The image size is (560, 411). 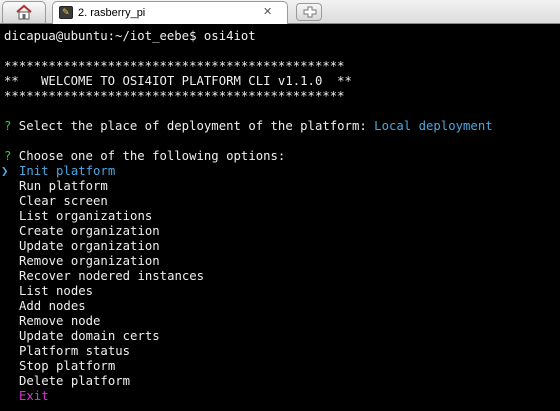 What do you see at coordinates (63, 201) in the screenshot?
I see `menu-option-clear-screen: Clear screen` at bounding box center [63, 201].